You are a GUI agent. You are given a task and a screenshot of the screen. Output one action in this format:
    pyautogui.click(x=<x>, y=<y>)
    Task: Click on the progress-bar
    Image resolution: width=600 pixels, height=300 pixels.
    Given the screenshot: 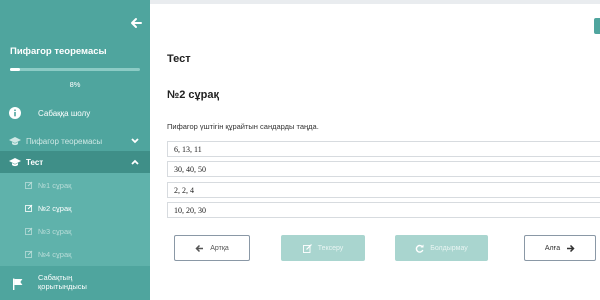 What is the action you would take?
    pyautogui.click(x=75, y=69)
    